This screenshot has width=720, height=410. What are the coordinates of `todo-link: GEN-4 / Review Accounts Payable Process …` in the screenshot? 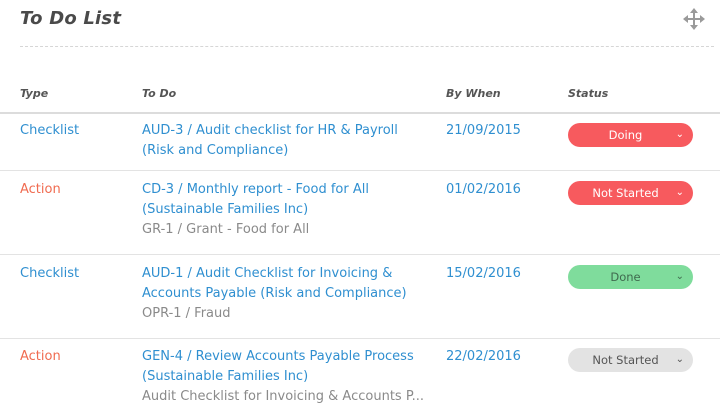 It's located at (287, 367).